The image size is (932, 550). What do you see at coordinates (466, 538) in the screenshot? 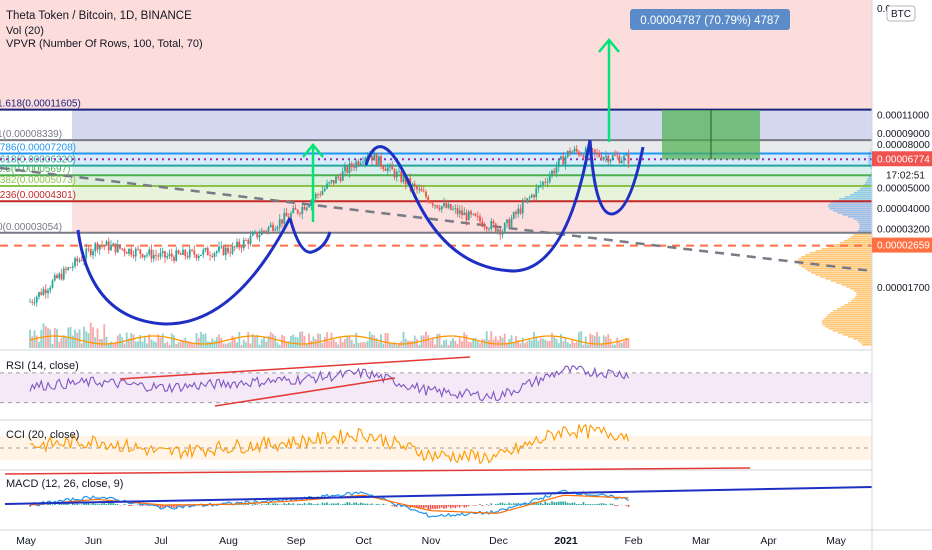
I see `time-axis: May Jun Jul Aug Sep Oct Nov Dec 2021 Feb Mar Apr May` at bounding box center [466, 538].